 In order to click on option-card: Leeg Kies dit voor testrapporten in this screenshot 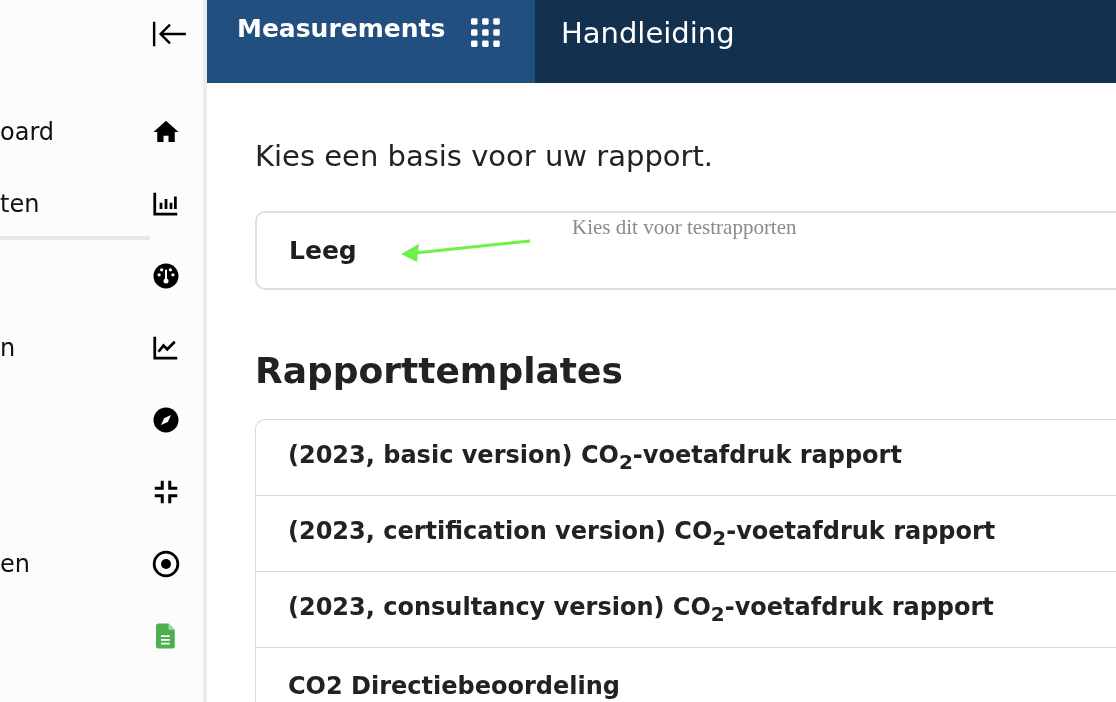, I will do `click(685, 250)`.